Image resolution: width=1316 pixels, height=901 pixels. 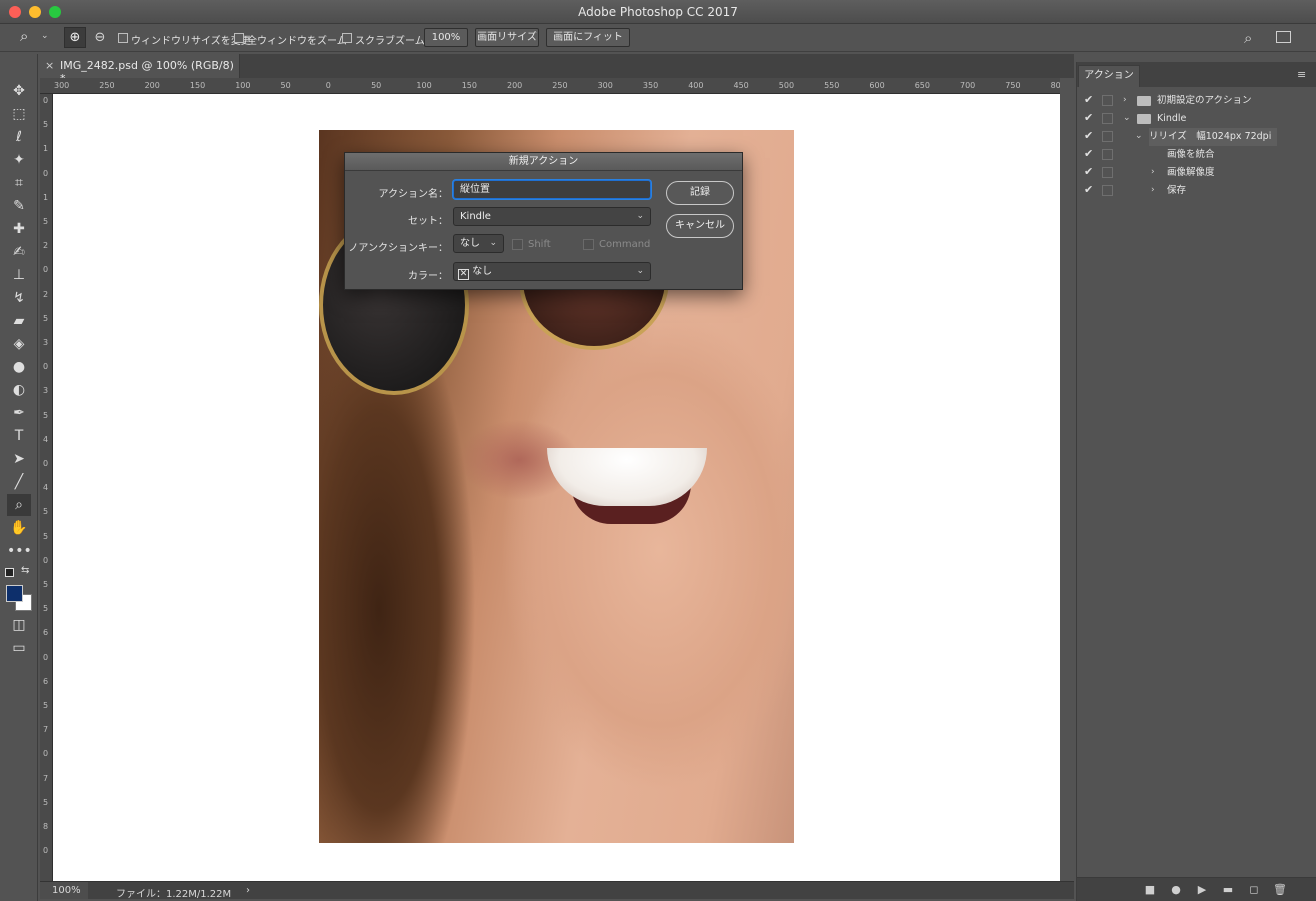 What do you see at coordinates (19, 648) in the screenshot?
I see `screen-mode-icon: ▭` at bounding box center [19, 648].